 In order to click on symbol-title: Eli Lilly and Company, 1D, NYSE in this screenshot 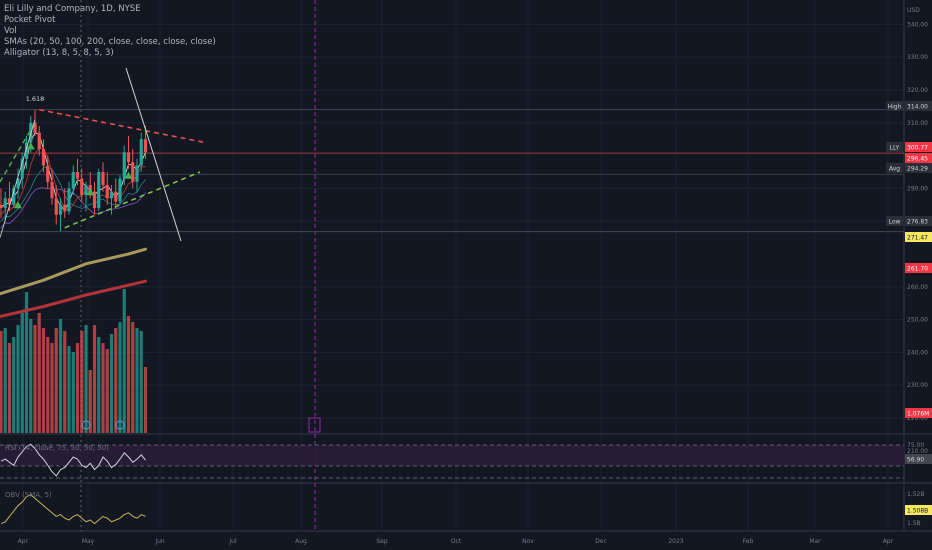, I will do `click(110, 9)`.